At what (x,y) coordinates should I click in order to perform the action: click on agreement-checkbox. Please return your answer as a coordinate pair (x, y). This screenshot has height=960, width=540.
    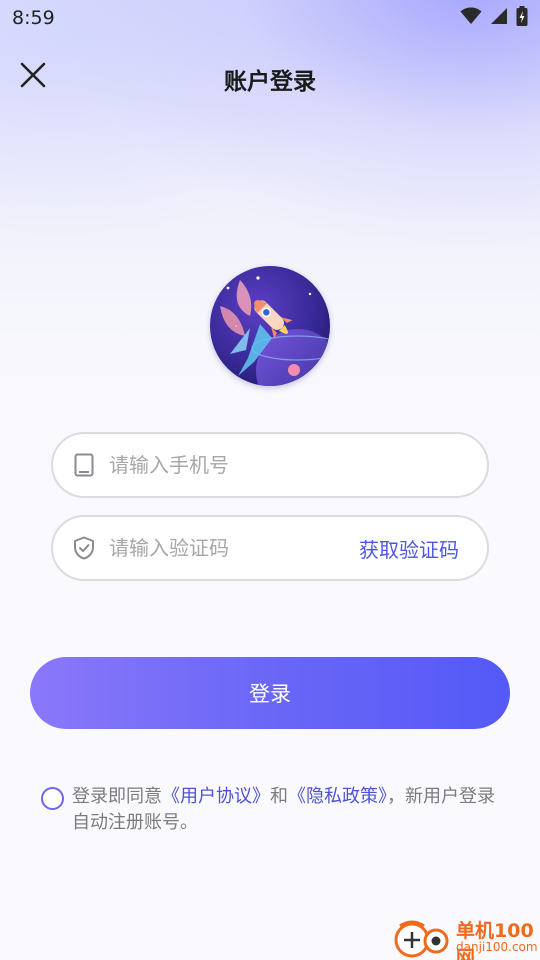
    Looking at the image, I should click on (52, 798).